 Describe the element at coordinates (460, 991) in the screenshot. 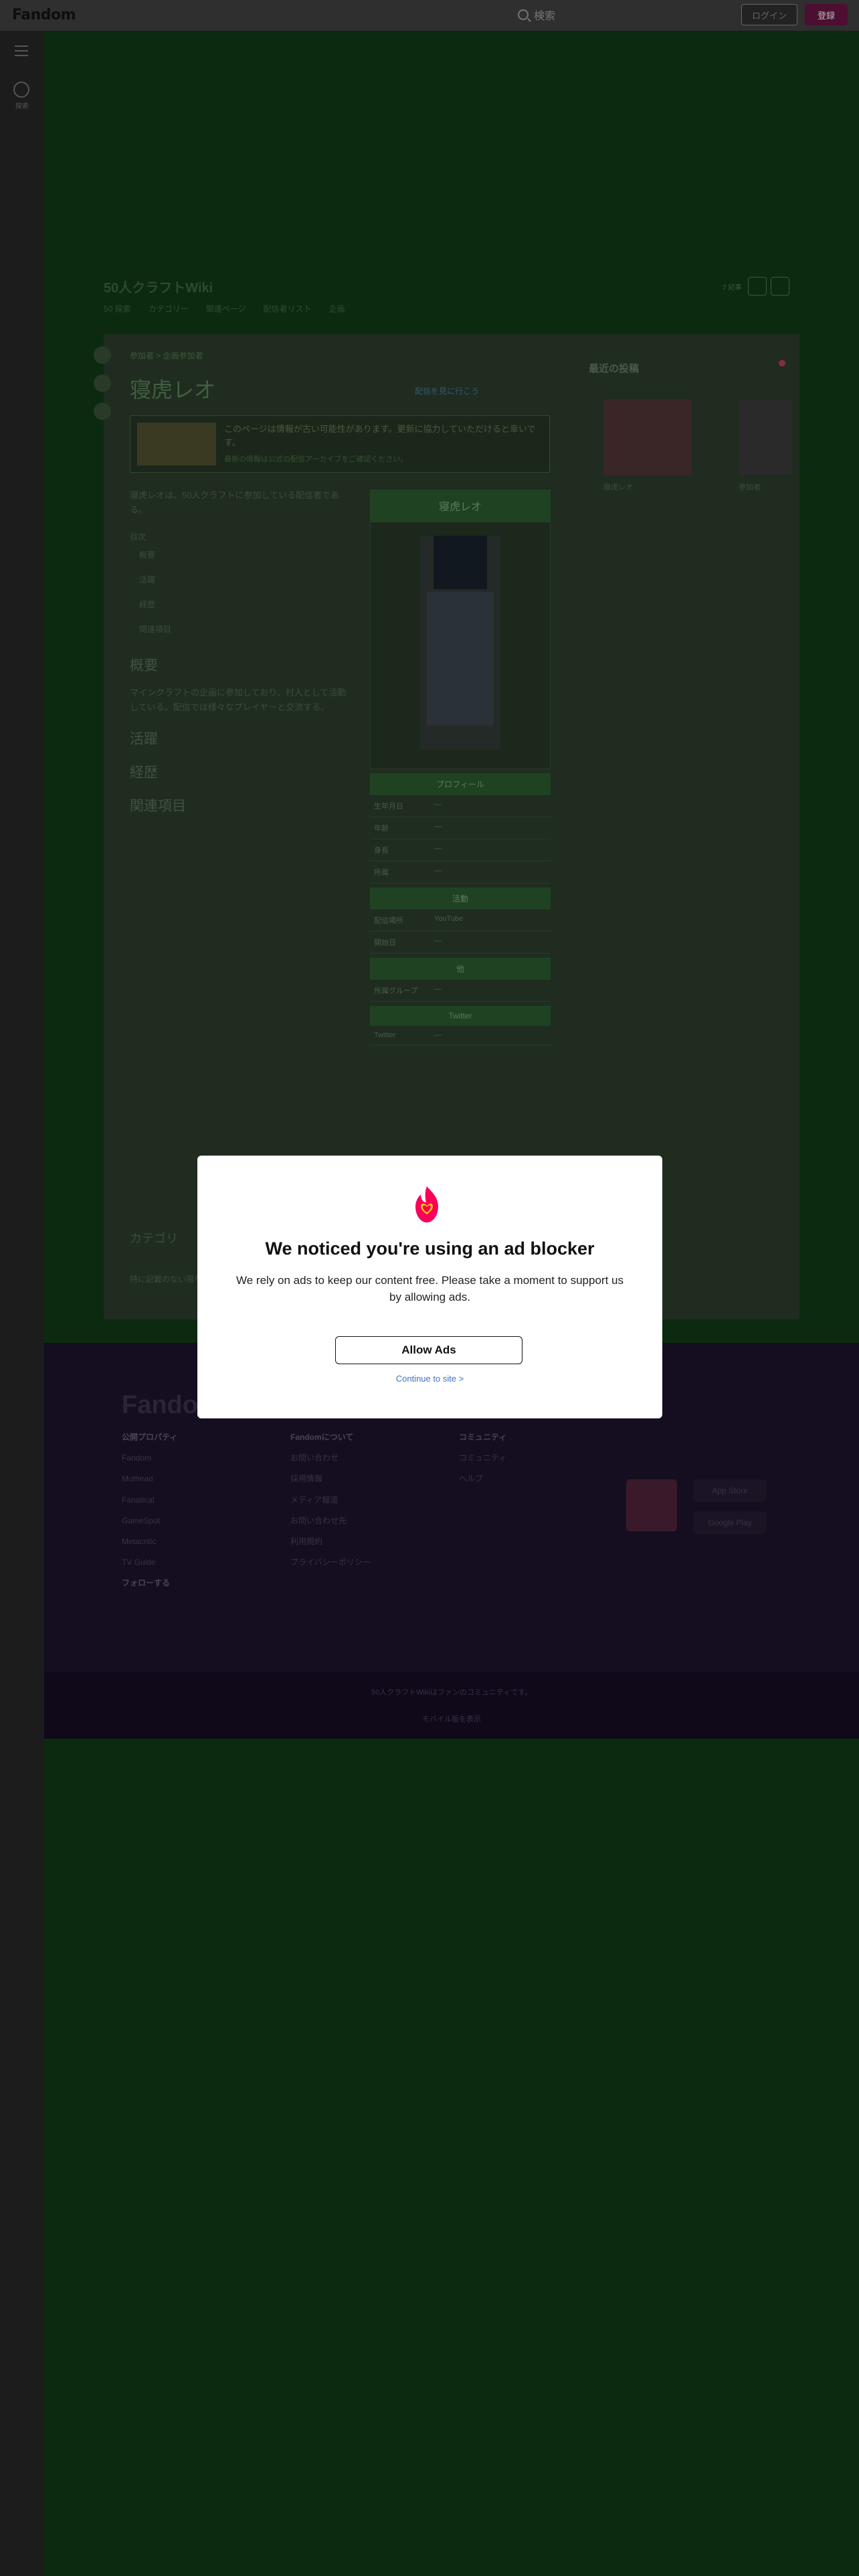

I see `infobox-row: 所属グループ —` at that location.